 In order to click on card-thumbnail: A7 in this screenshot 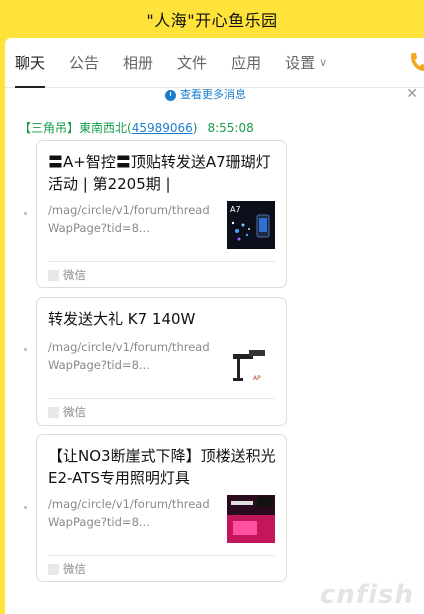, I will do `click(251, 225)`.